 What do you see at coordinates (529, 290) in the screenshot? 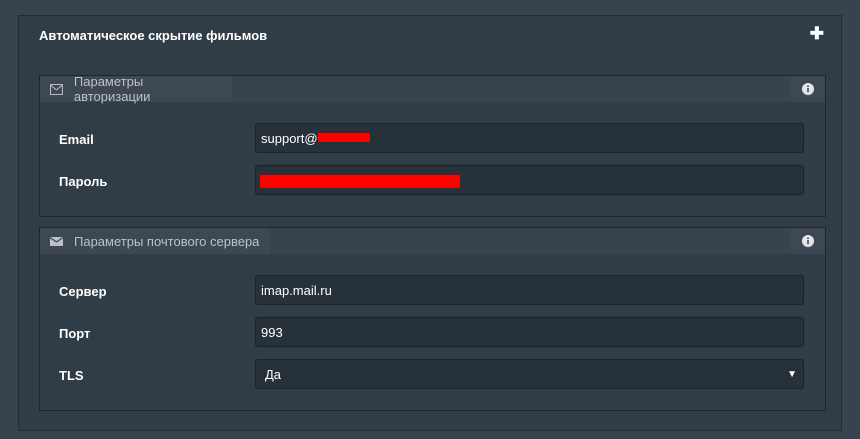
I see `server-field: imap.mail.ru` at bounding box center [529, 290].